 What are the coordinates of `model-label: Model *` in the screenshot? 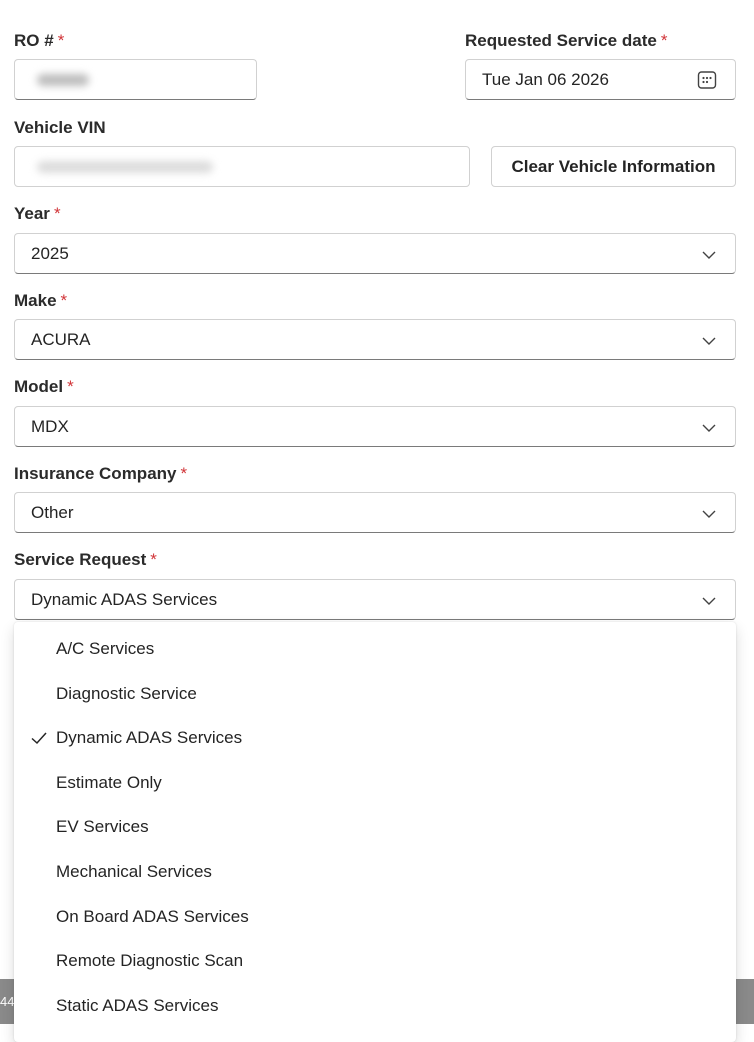 It's located at (44, 387).